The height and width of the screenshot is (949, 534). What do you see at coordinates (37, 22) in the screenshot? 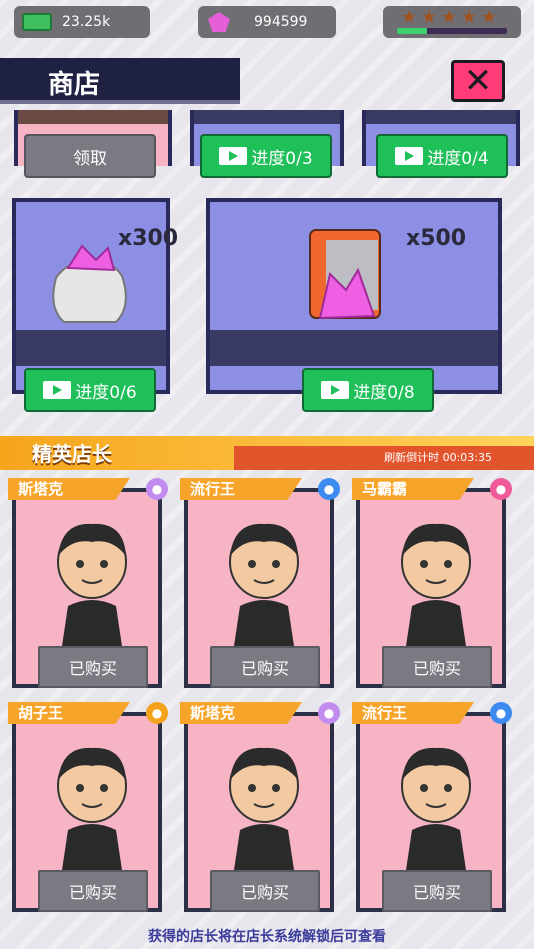
I see `cash-icon` at bounding box center [37, 22].